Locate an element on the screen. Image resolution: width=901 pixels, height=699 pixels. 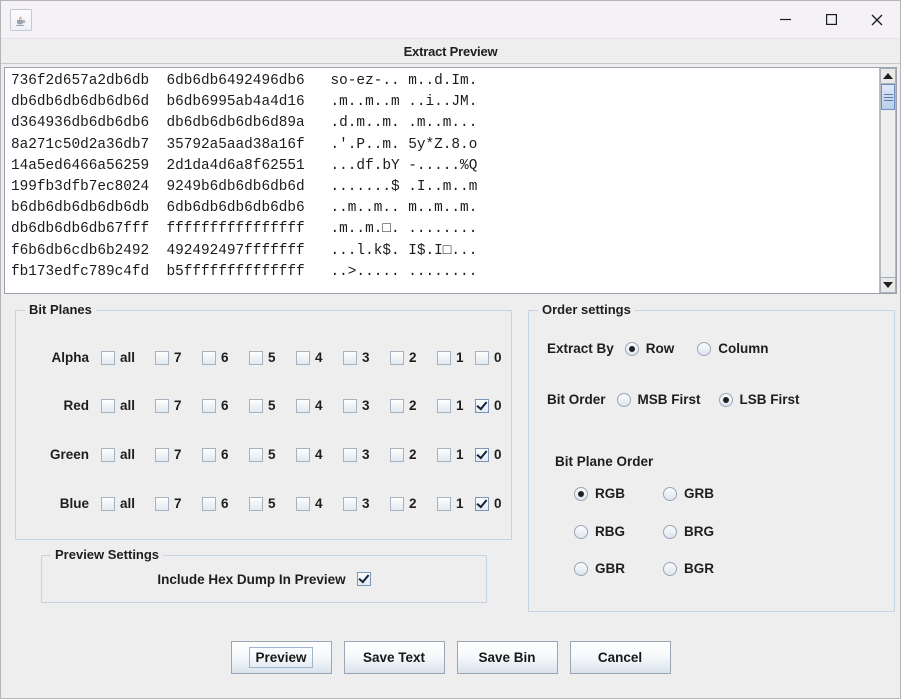
bit-plane-red-7: 7 is located at coordinates (168, 405).